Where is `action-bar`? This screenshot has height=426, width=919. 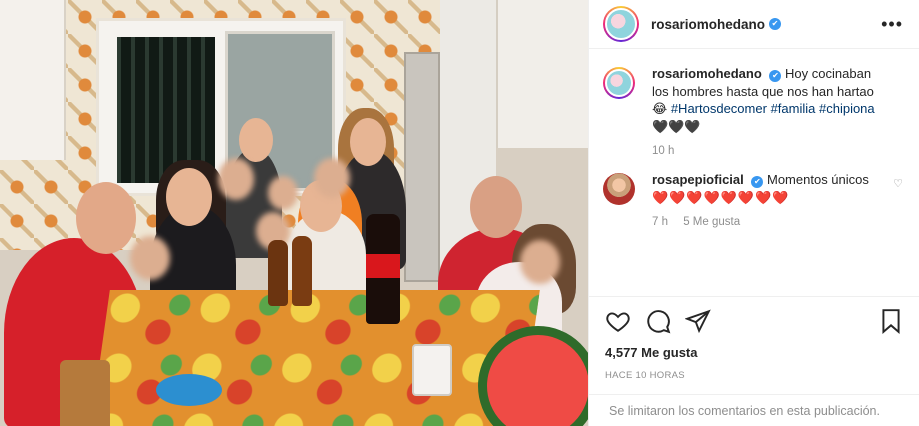 action-bar is located at coordinates (754, 321).